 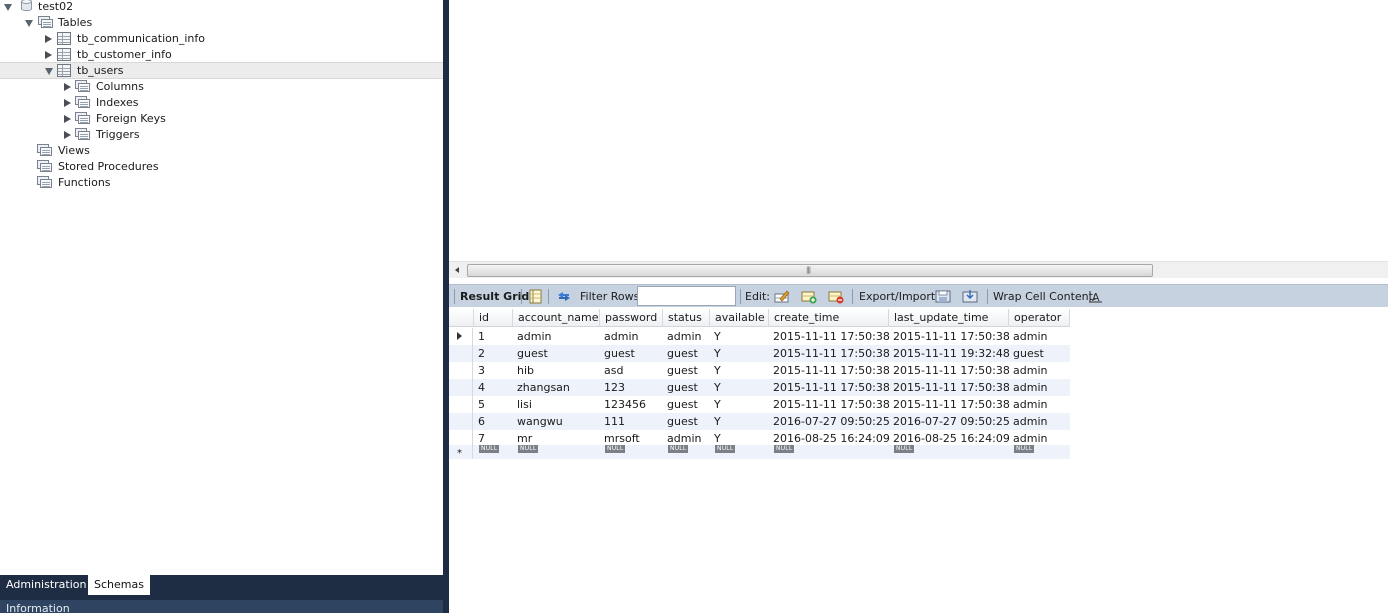 What do you see at coordinates (556, 404) in the screenshot?
I see `grid-cell-account-name: lisi` at bounding box center [556, 404].